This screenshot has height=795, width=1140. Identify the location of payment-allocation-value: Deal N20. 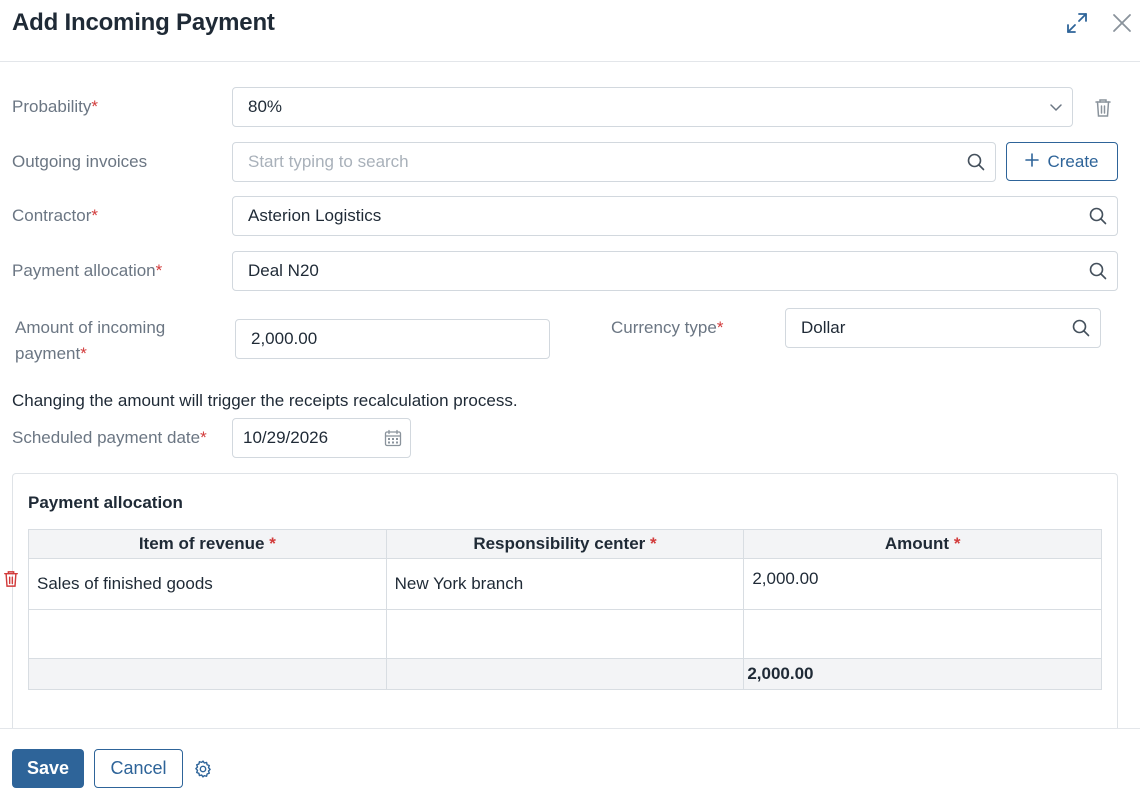
(283, 270).